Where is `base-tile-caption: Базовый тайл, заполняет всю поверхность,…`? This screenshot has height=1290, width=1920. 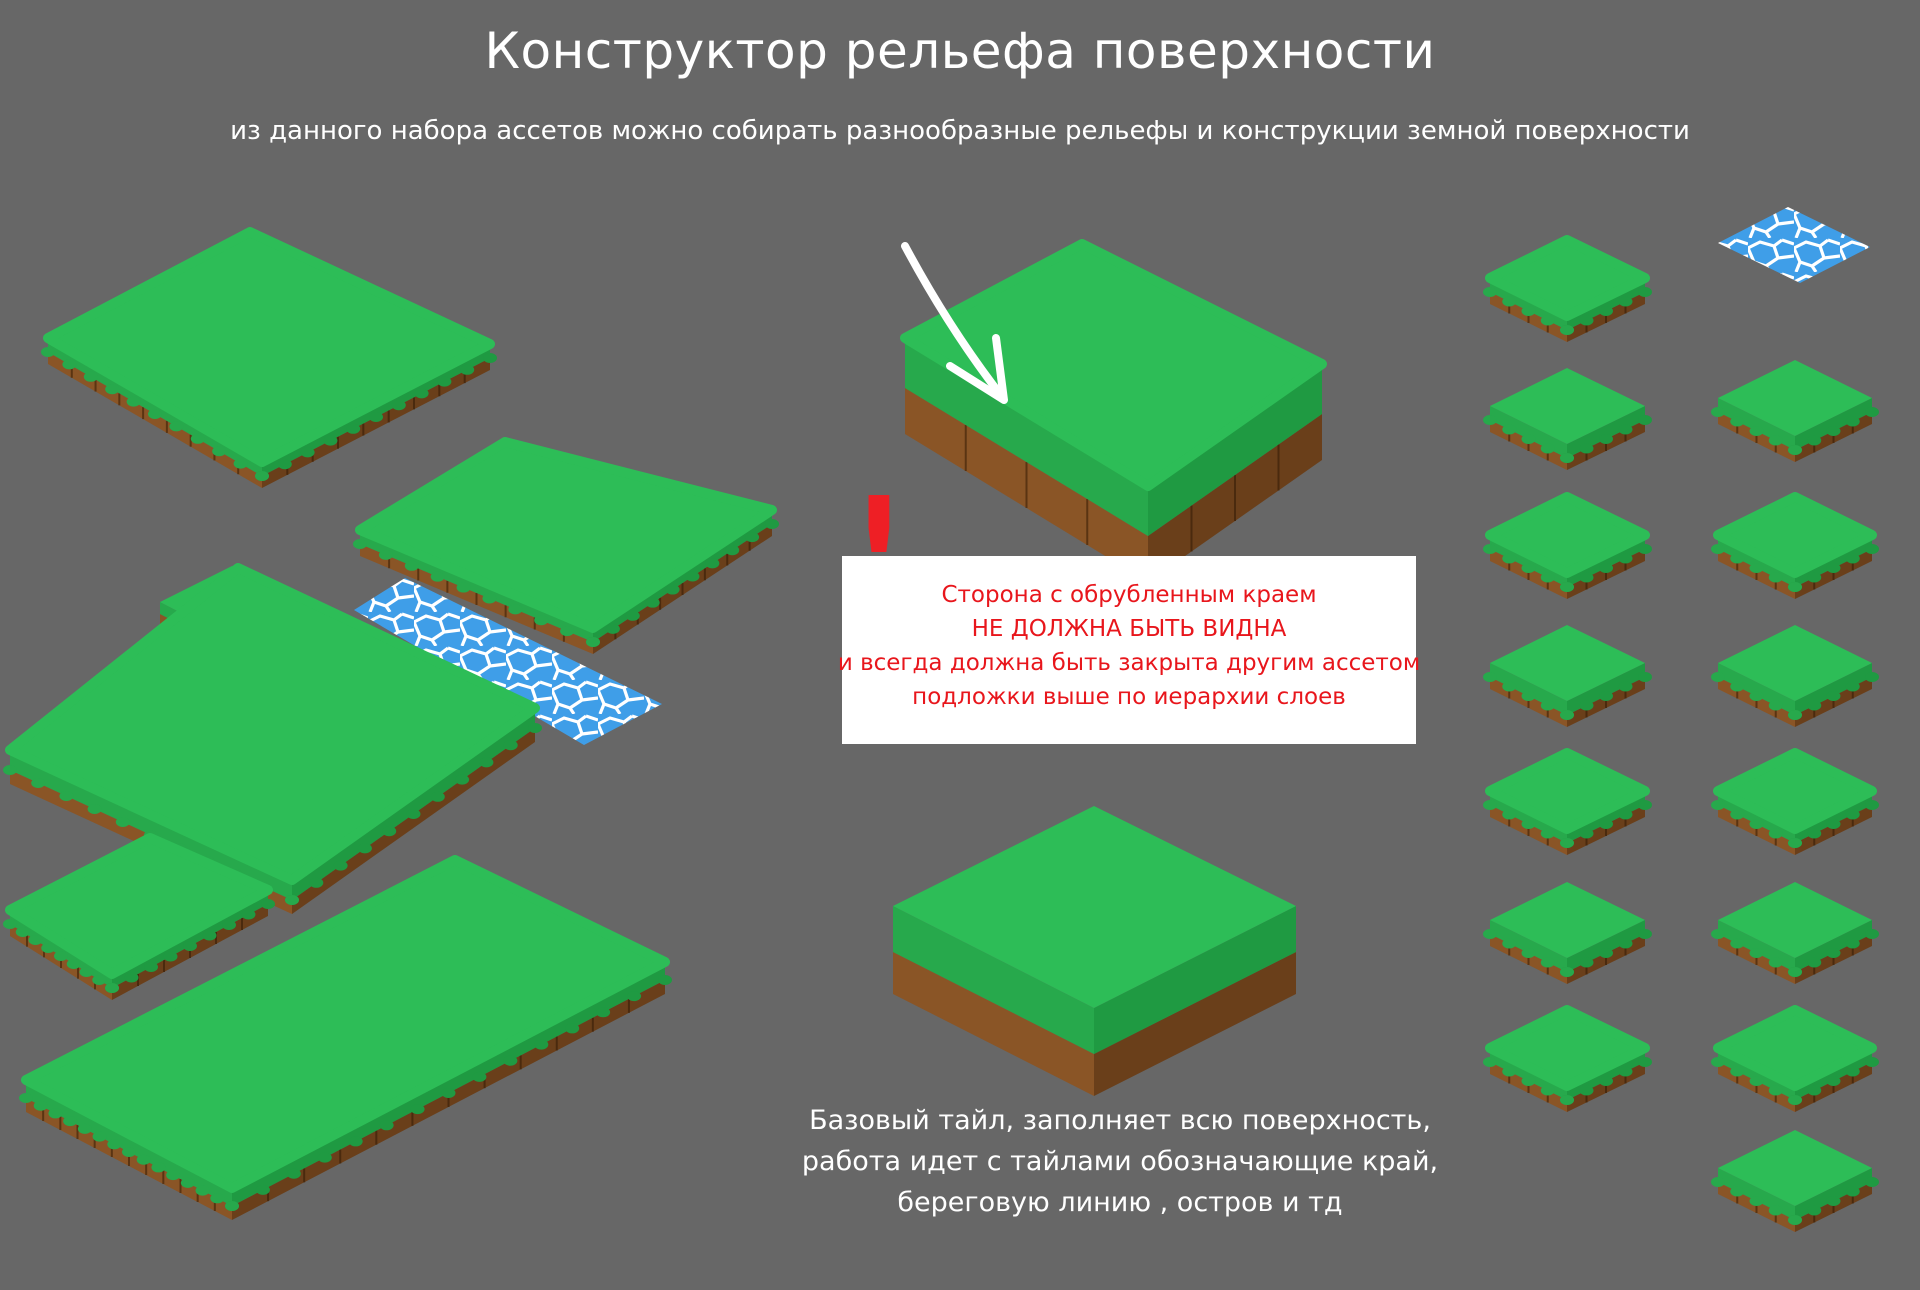
base-tile-caption: Базовый тайл, заполняет всю поверхность,… is located at coordinates (1120, 1161).